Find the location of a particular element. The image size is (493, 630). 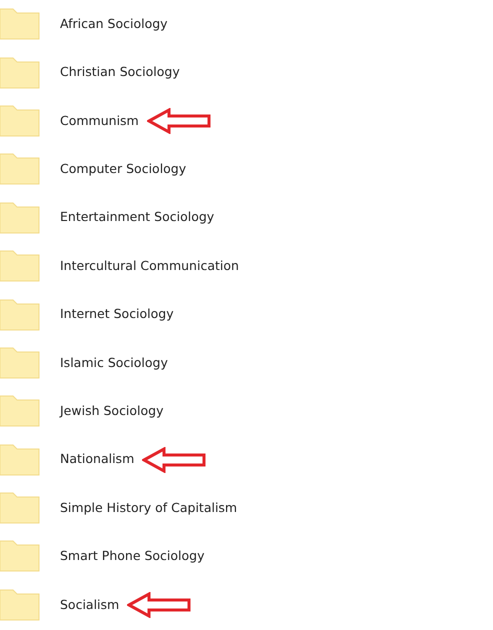

folder-name: Entertainment Sociology is located at coordinates (137, 218).